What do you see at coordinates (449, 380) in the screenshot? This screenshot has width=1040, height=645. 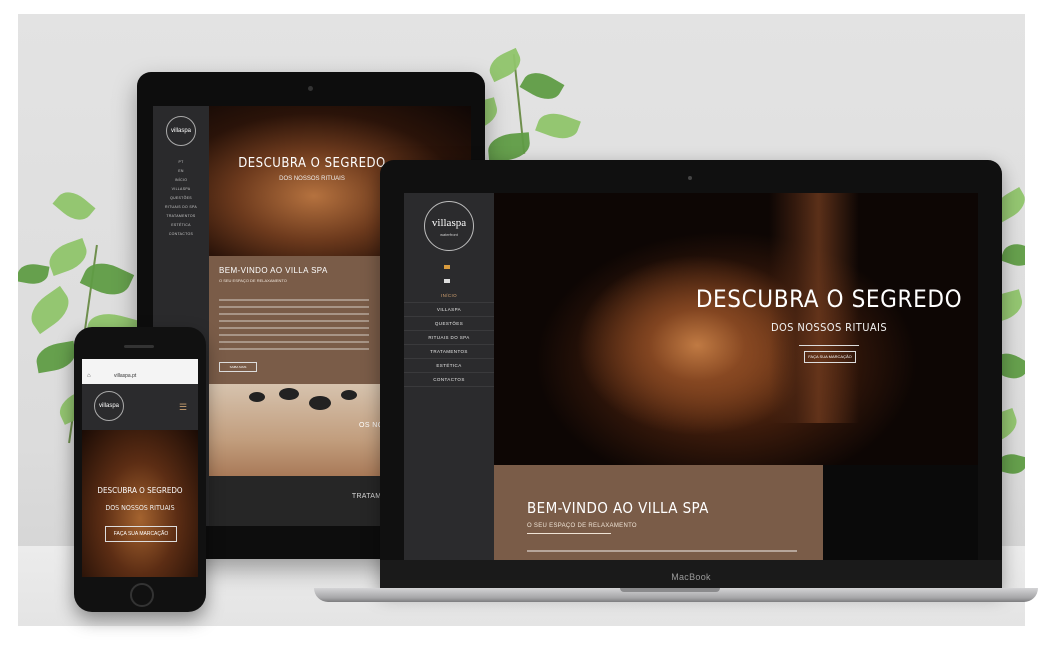 I see `menu-item-contactos: CONTACTOS` at bounding box center [449, 380].